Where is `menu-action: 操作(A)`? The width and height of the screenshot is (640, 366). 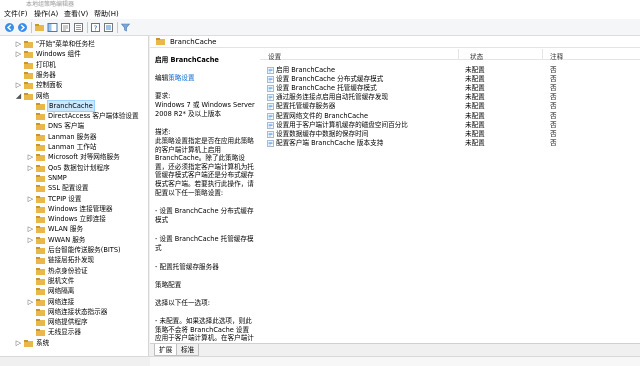
menu-action: 操作(A) is located at coordinates (46, 14).